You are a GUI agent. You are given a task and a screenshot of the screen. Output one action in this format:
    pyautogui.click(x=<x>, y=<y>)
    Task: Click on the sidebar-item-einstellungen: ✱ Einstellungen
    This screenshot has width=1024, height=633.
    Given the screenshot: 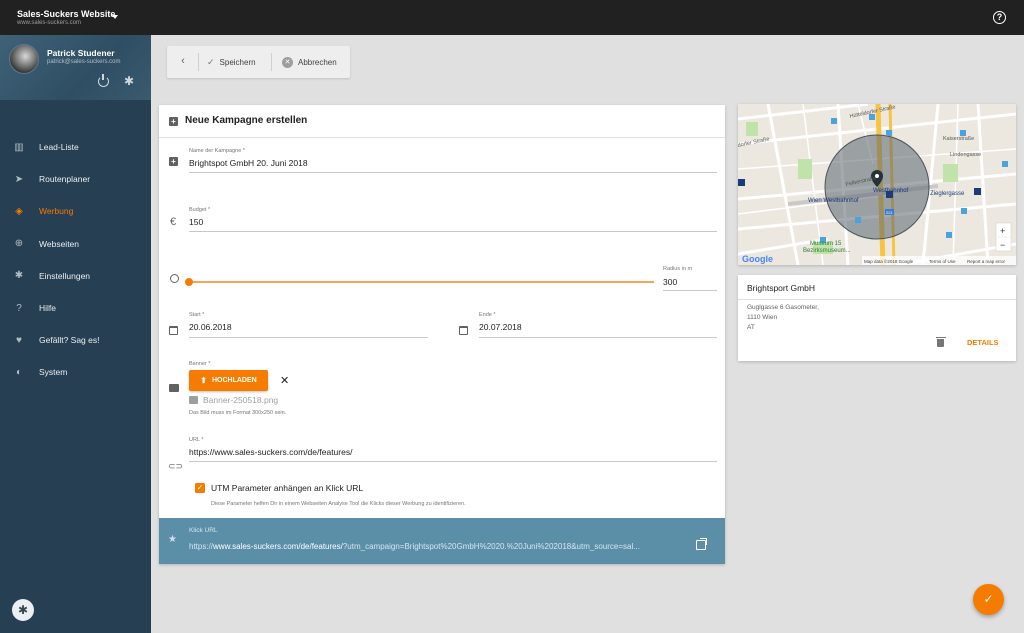 What is the action you would take?
    pyautogui.click(x=75, y=276)
    